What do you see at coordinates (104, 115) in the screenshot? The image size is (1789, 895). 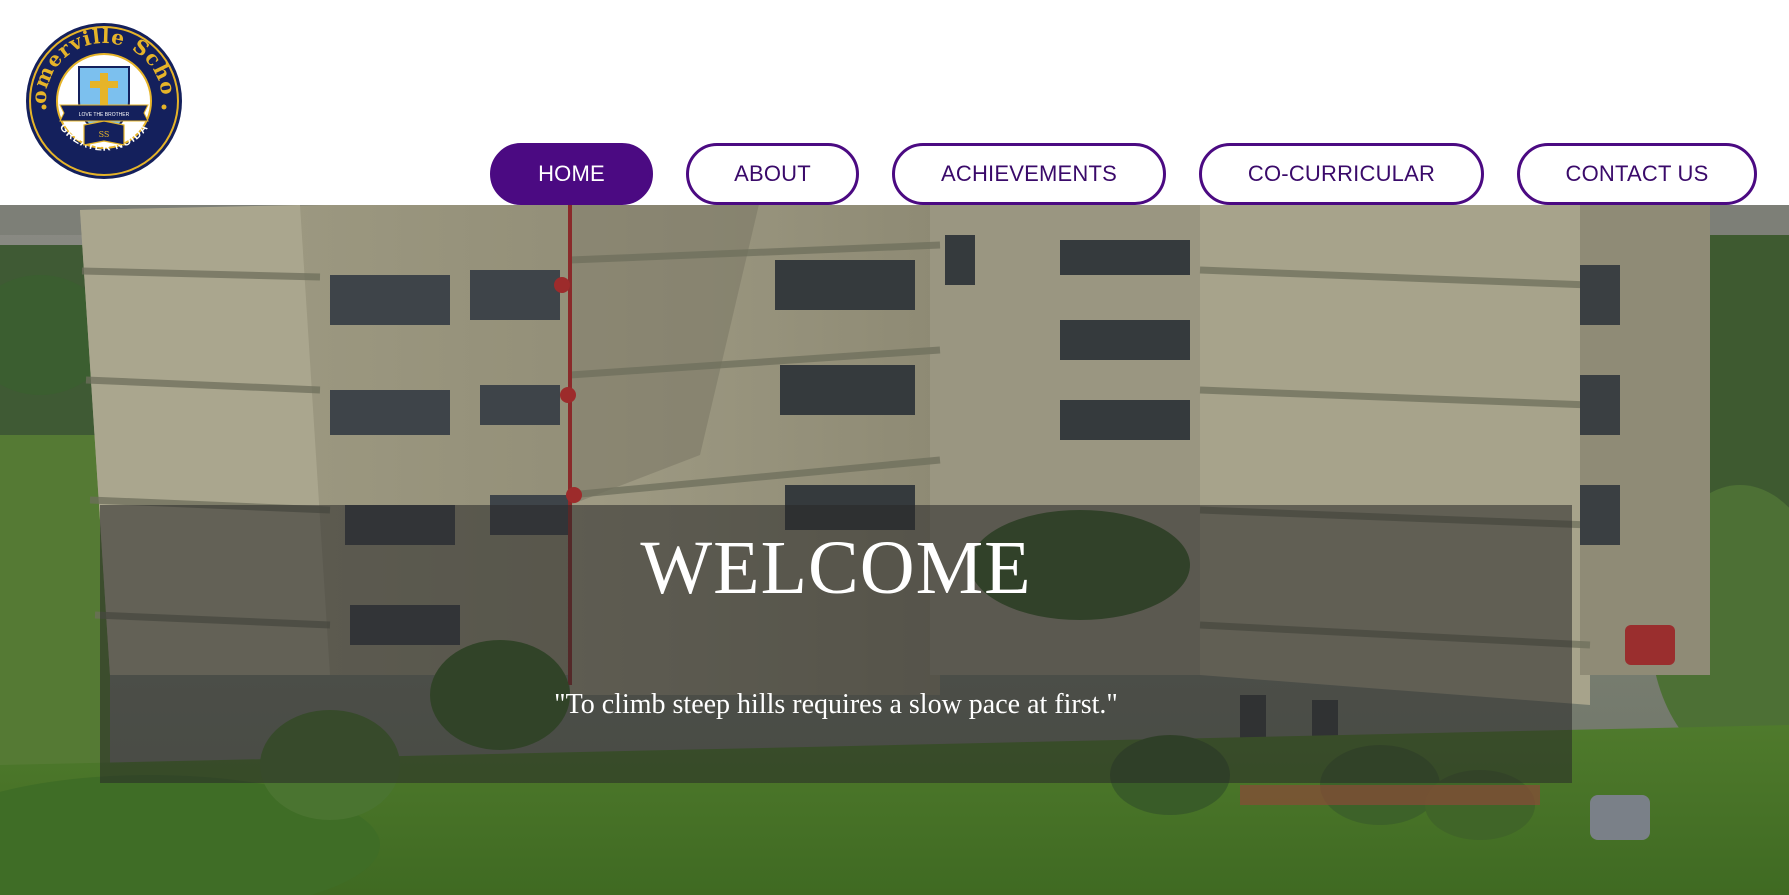 I see `logo-motto: LOVE THE BROTHER` at bounding box center [104, 115].